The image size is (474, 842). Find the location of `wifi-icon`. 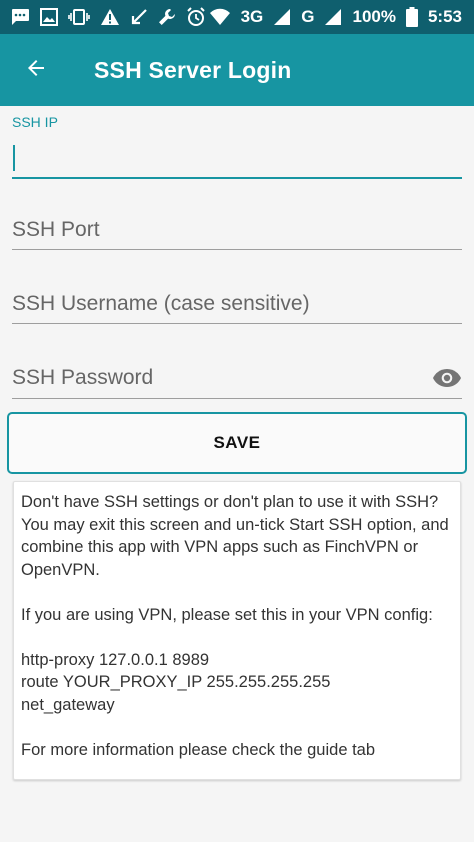

wifi-icon is located at coordinates (220, 17).